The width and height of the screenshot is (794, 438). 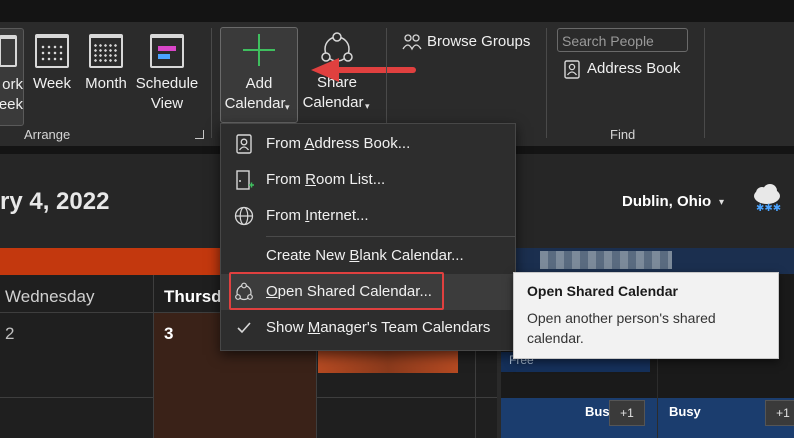 What do you see at coordinates (397, 11) in the screenshot?
I see `title-strip` at bounding box center [397, 11].